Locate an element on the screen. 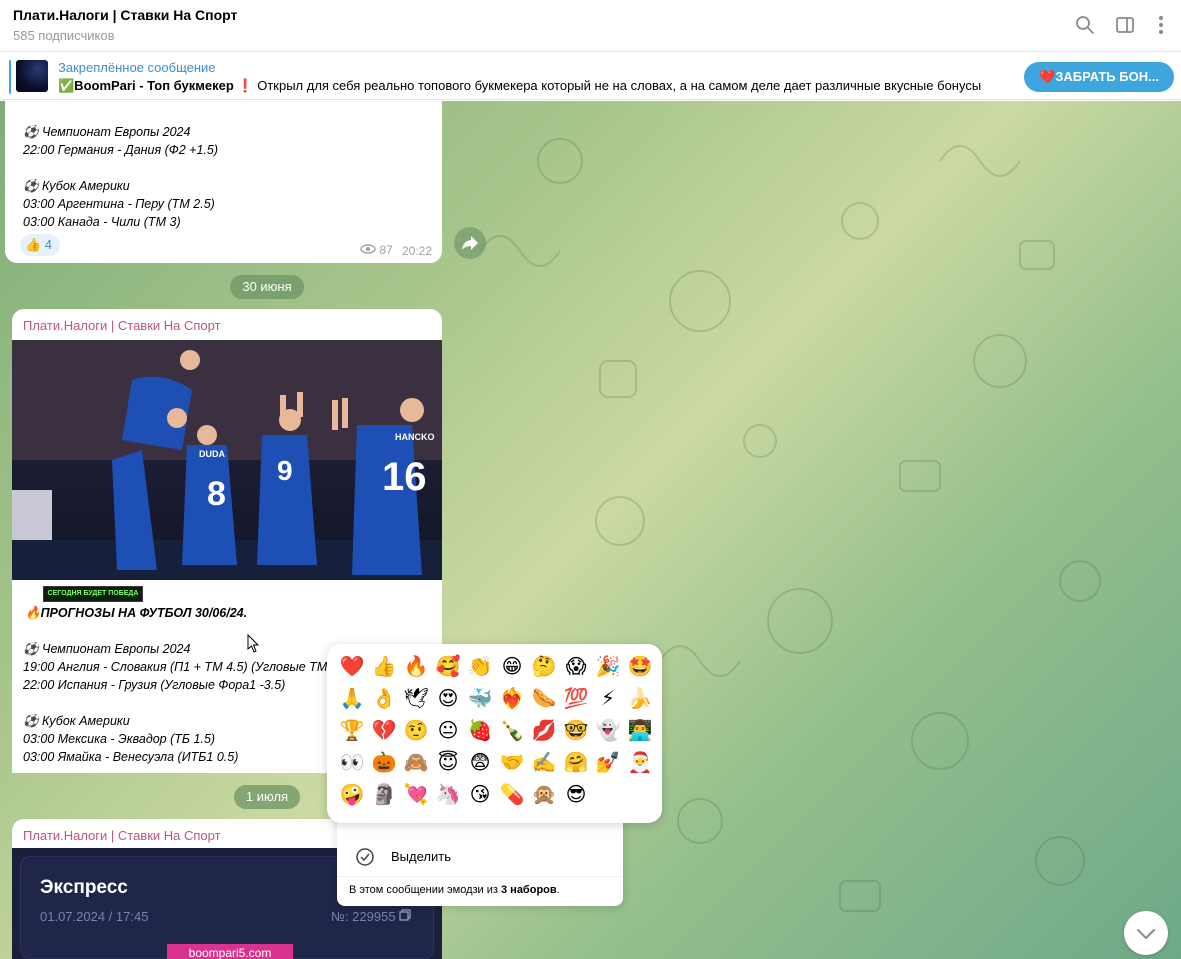  channel-title: Плати.Налоги | Ставки На Спорт is located at coordinates (125, 15).